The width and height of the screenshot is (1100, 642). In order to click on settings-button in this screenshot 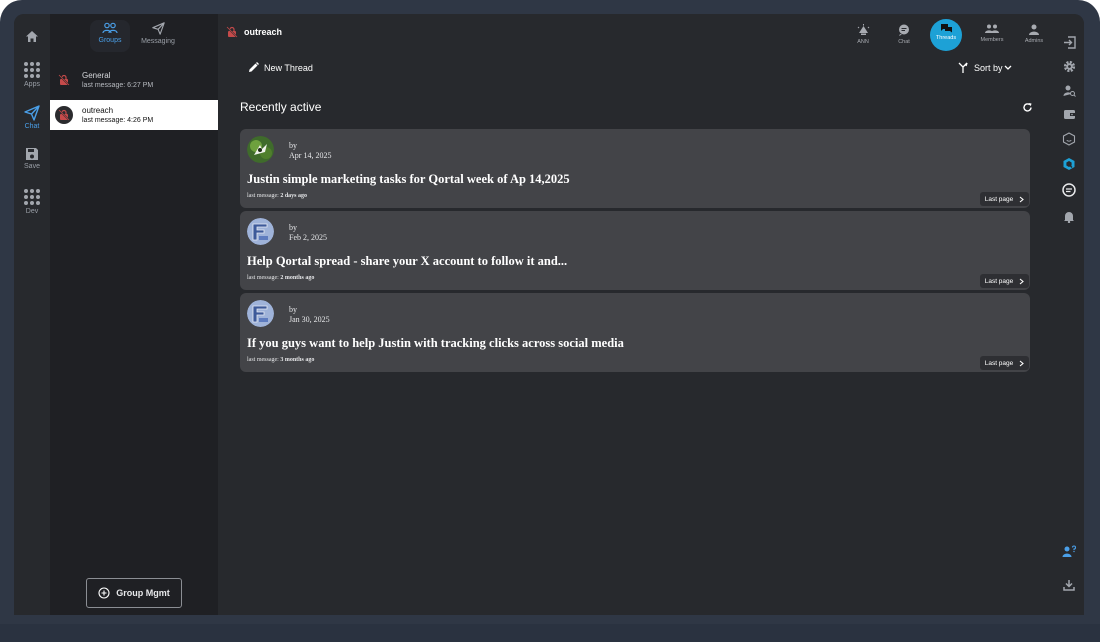, I will do `click(1069, 66)`.